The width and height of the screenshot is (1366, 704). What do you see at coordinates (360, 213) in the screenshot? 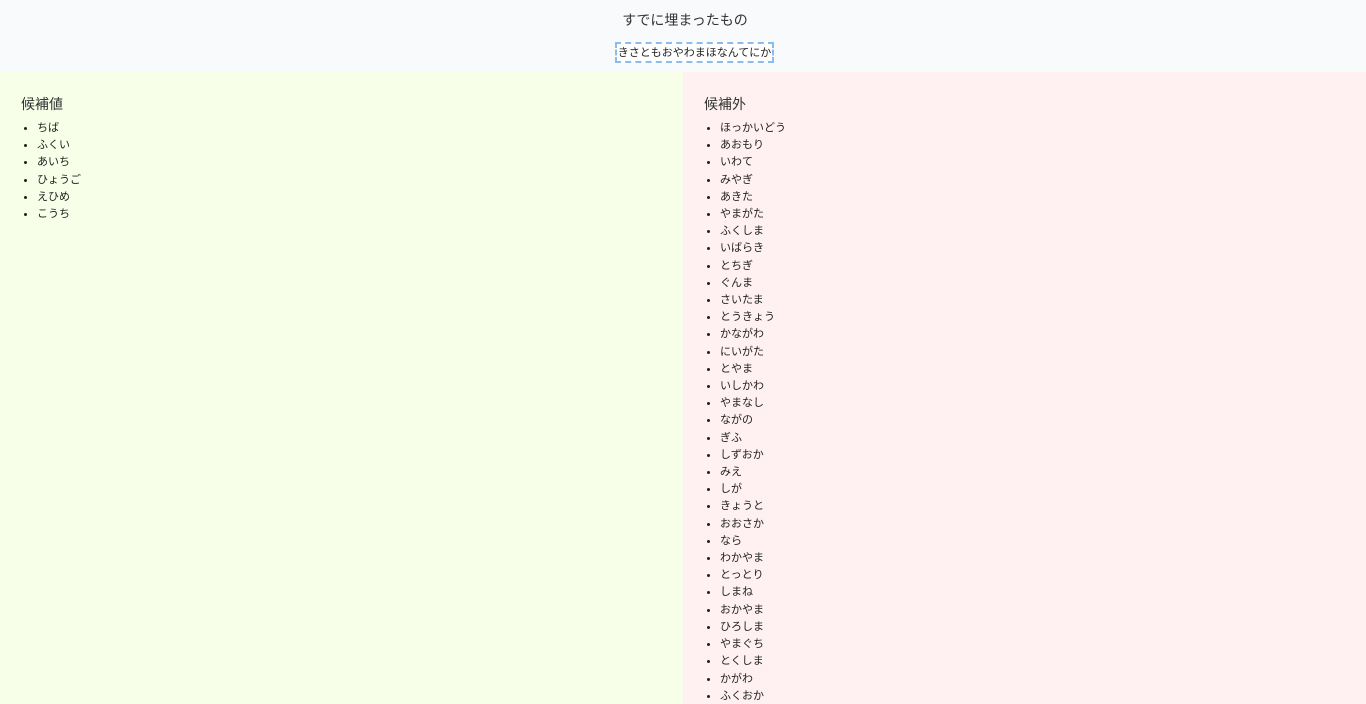
I see `list-item: こうち` at bounding box center [360, 213].